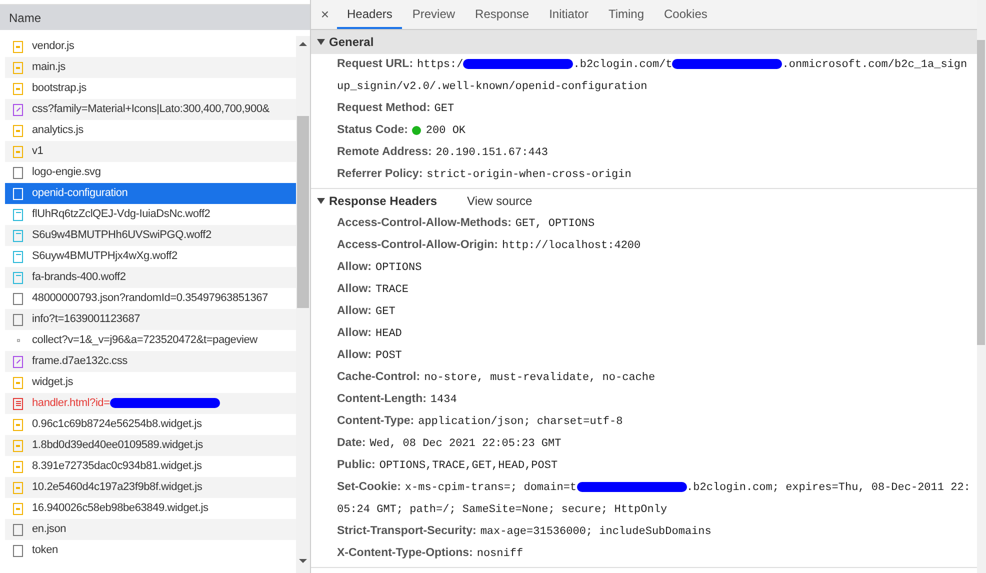 This screenshot has height=573, width=986. I want to click on close-button: ×, so click(325, 14).